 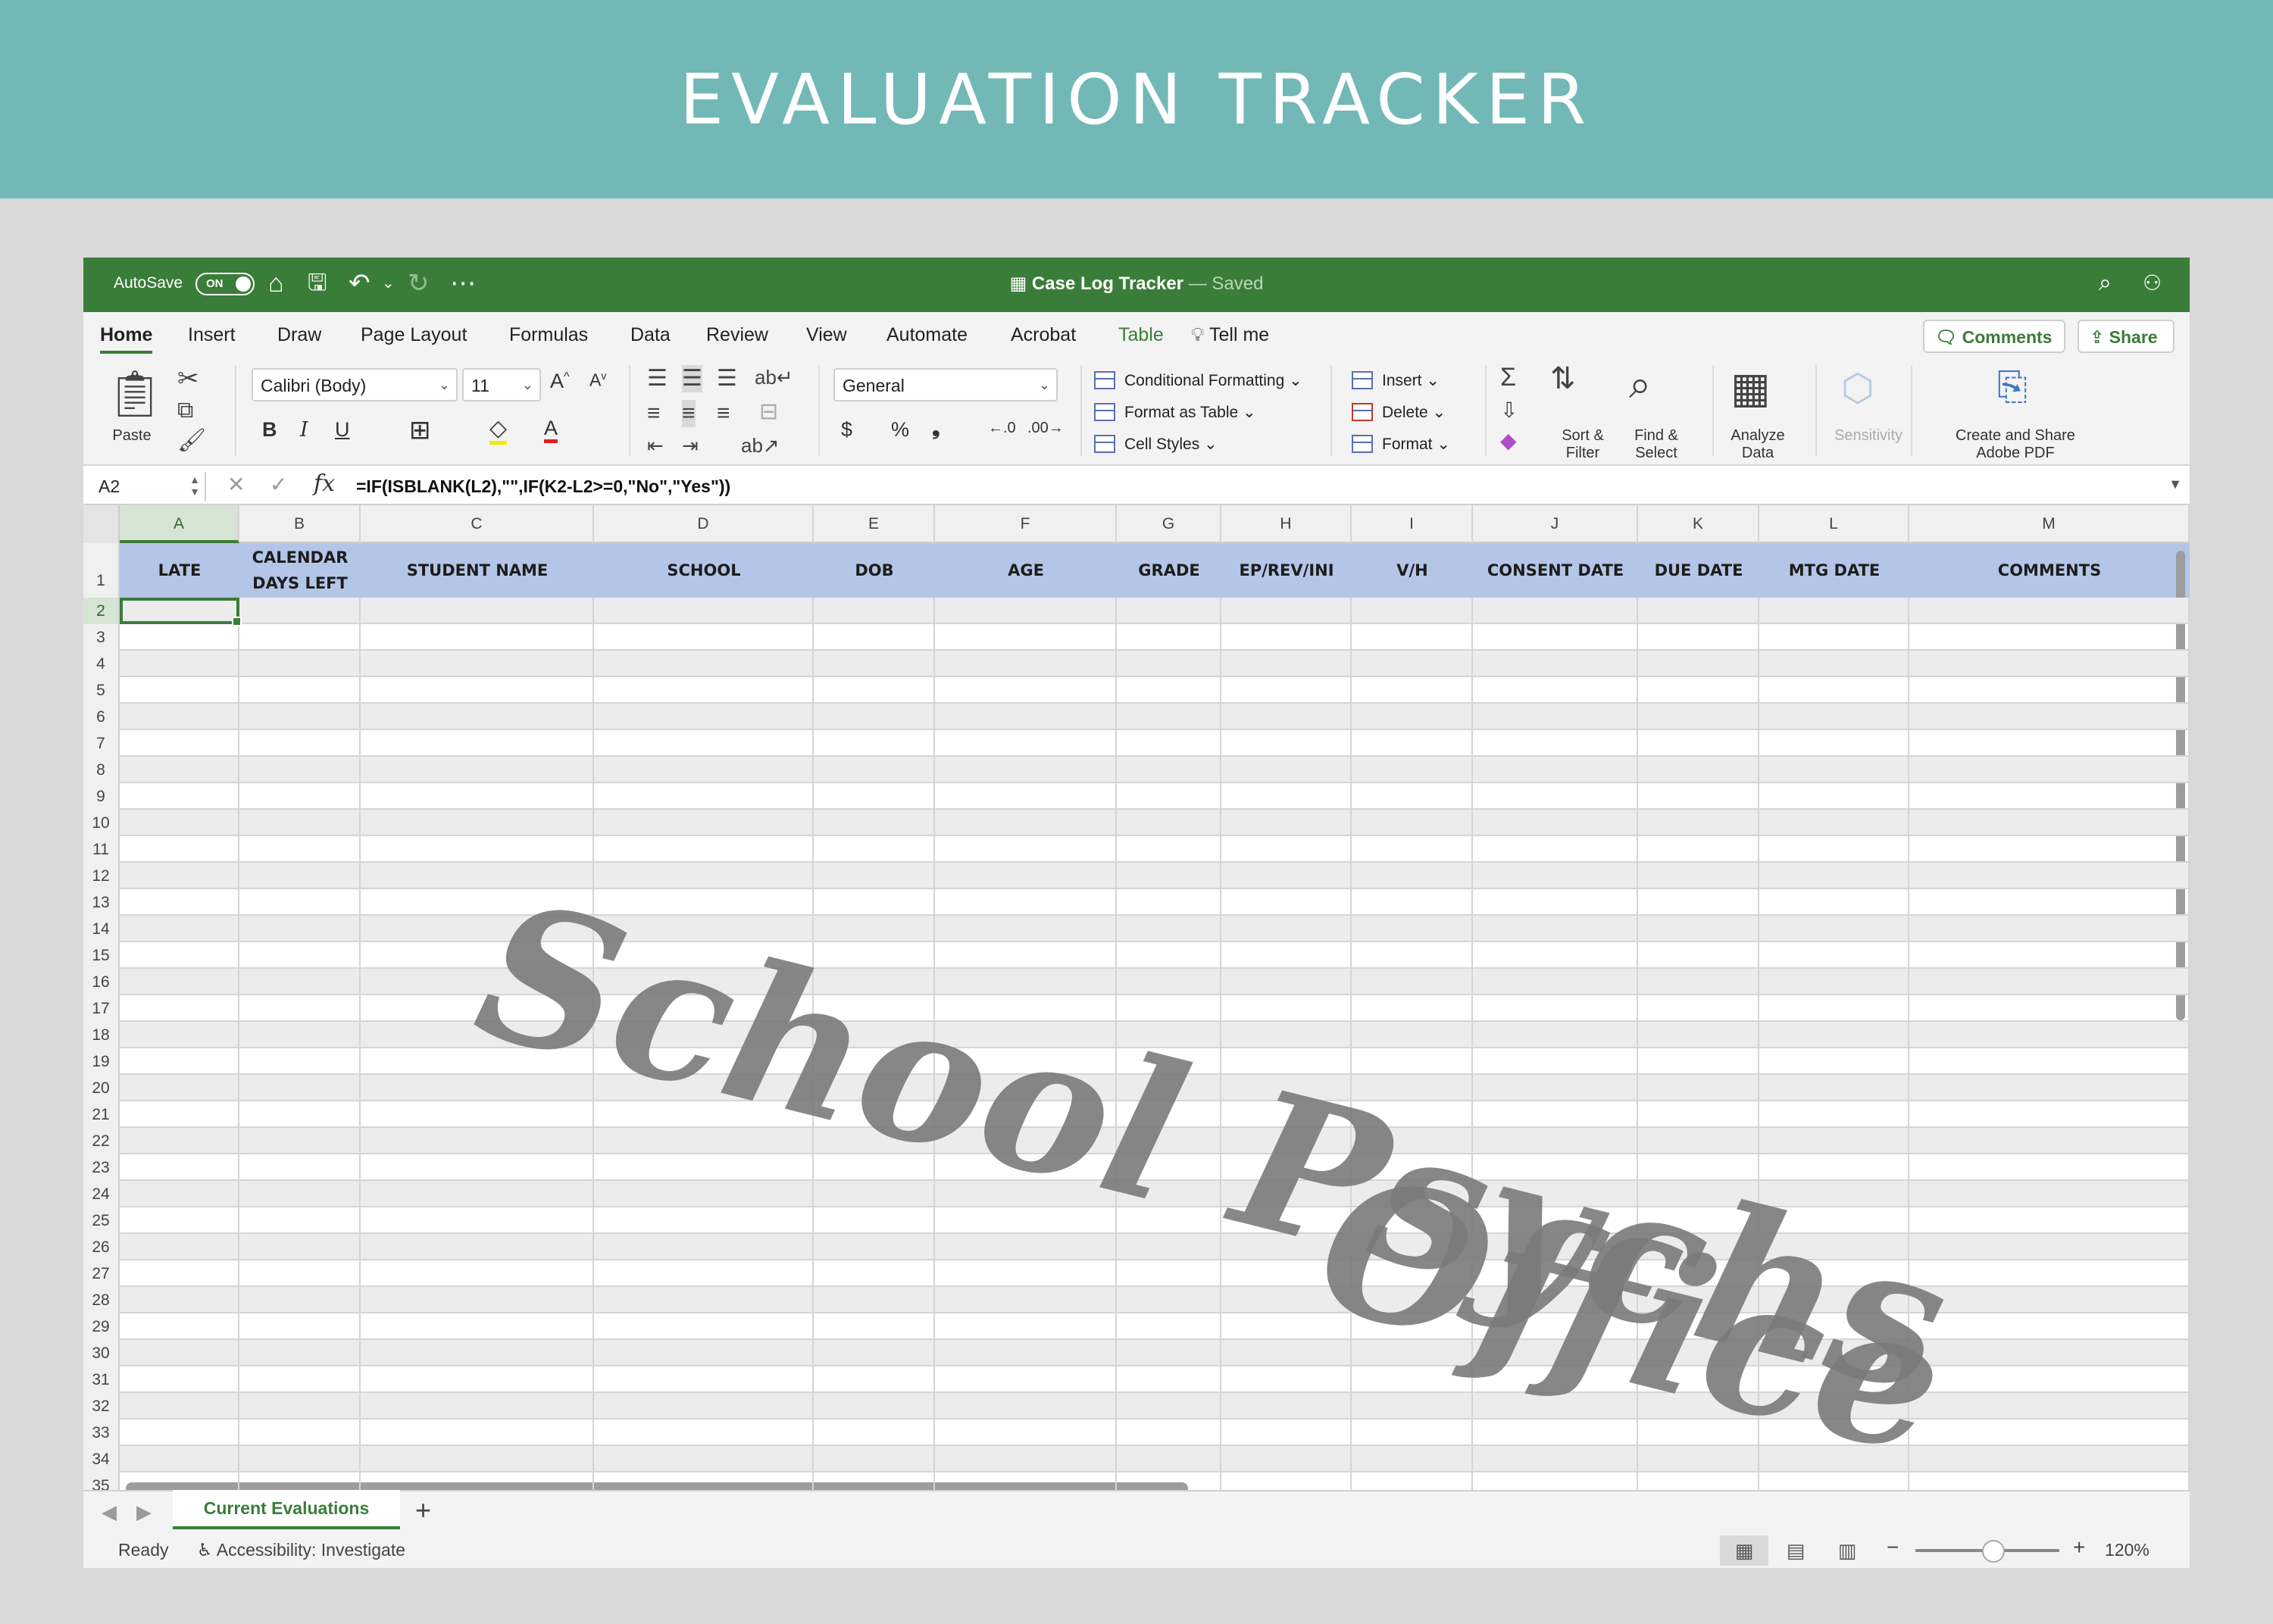 What do you see at coordinates (1834, 524) in the screenshot?
I see `column-header-l: L` at bounding box center [1834, 524].